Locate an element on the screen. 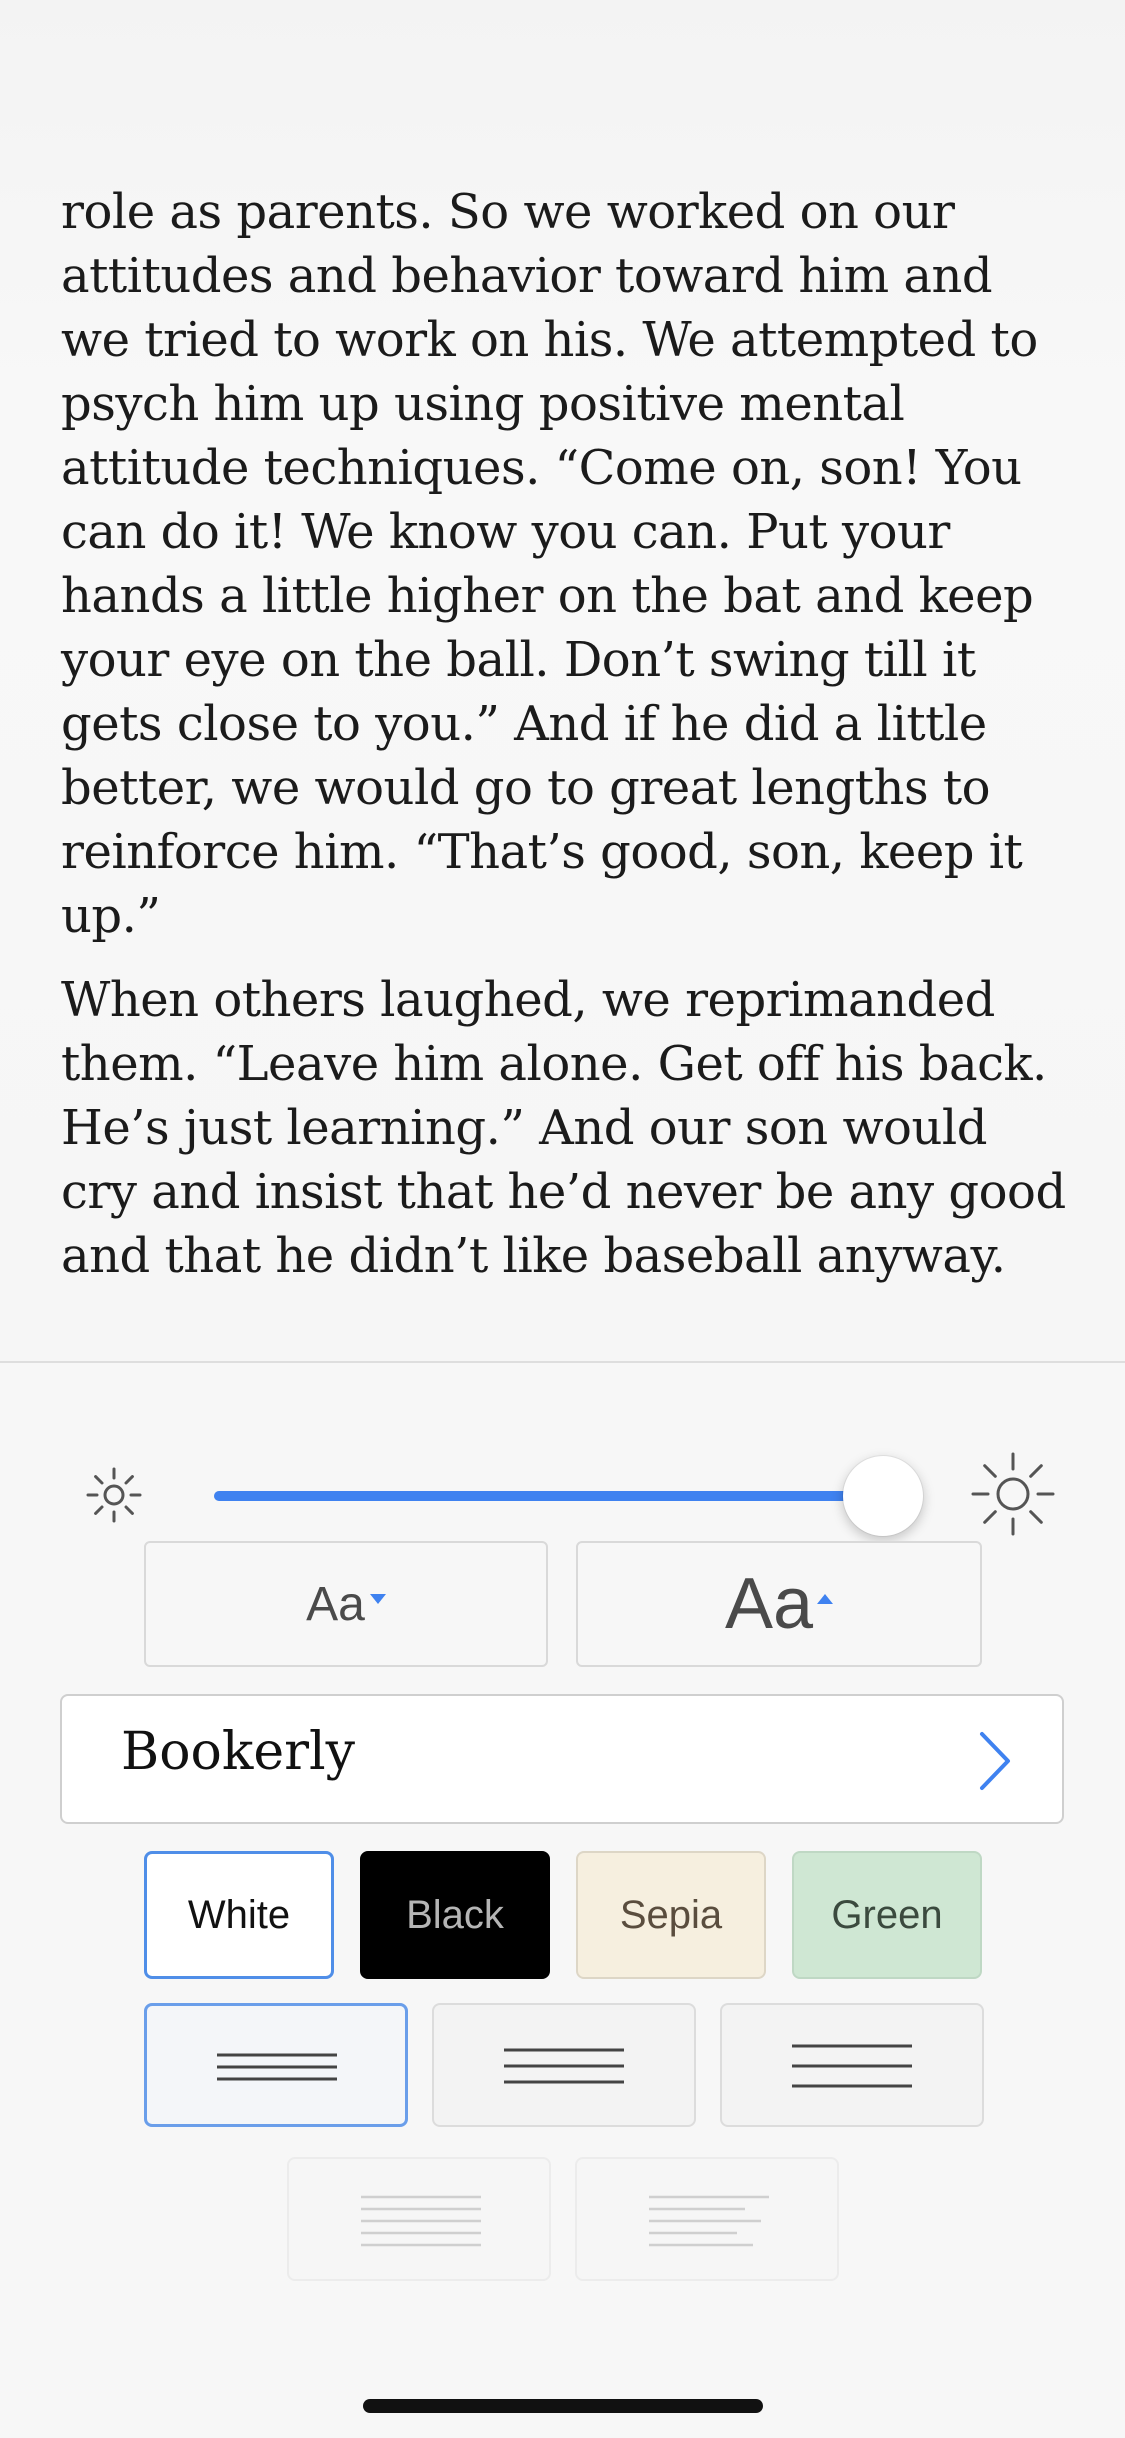 This screenshot has width=1125, height=2438. align-left-icon is located at coordinates (709, 2221).